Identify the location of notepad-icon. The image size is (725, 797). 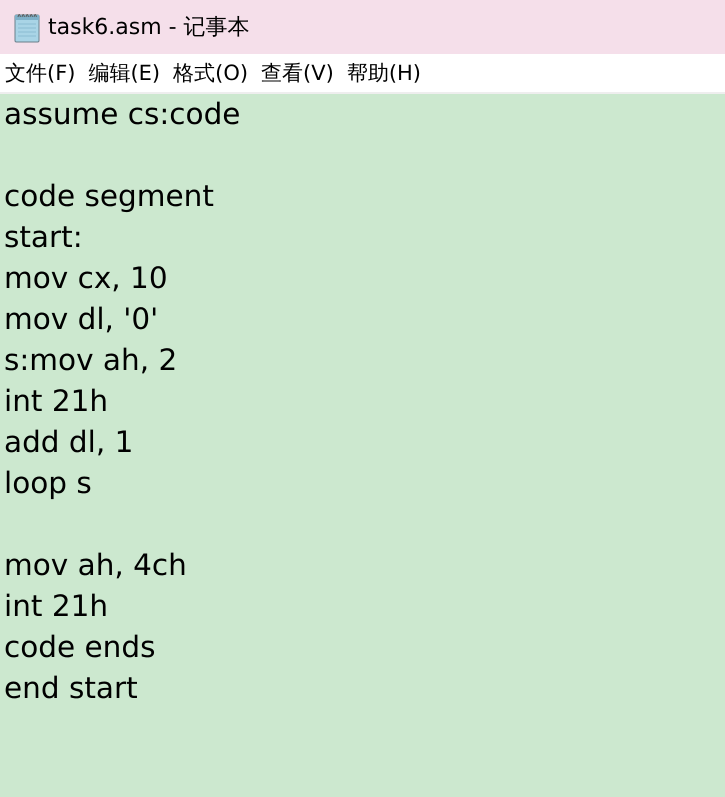
(27, 27).